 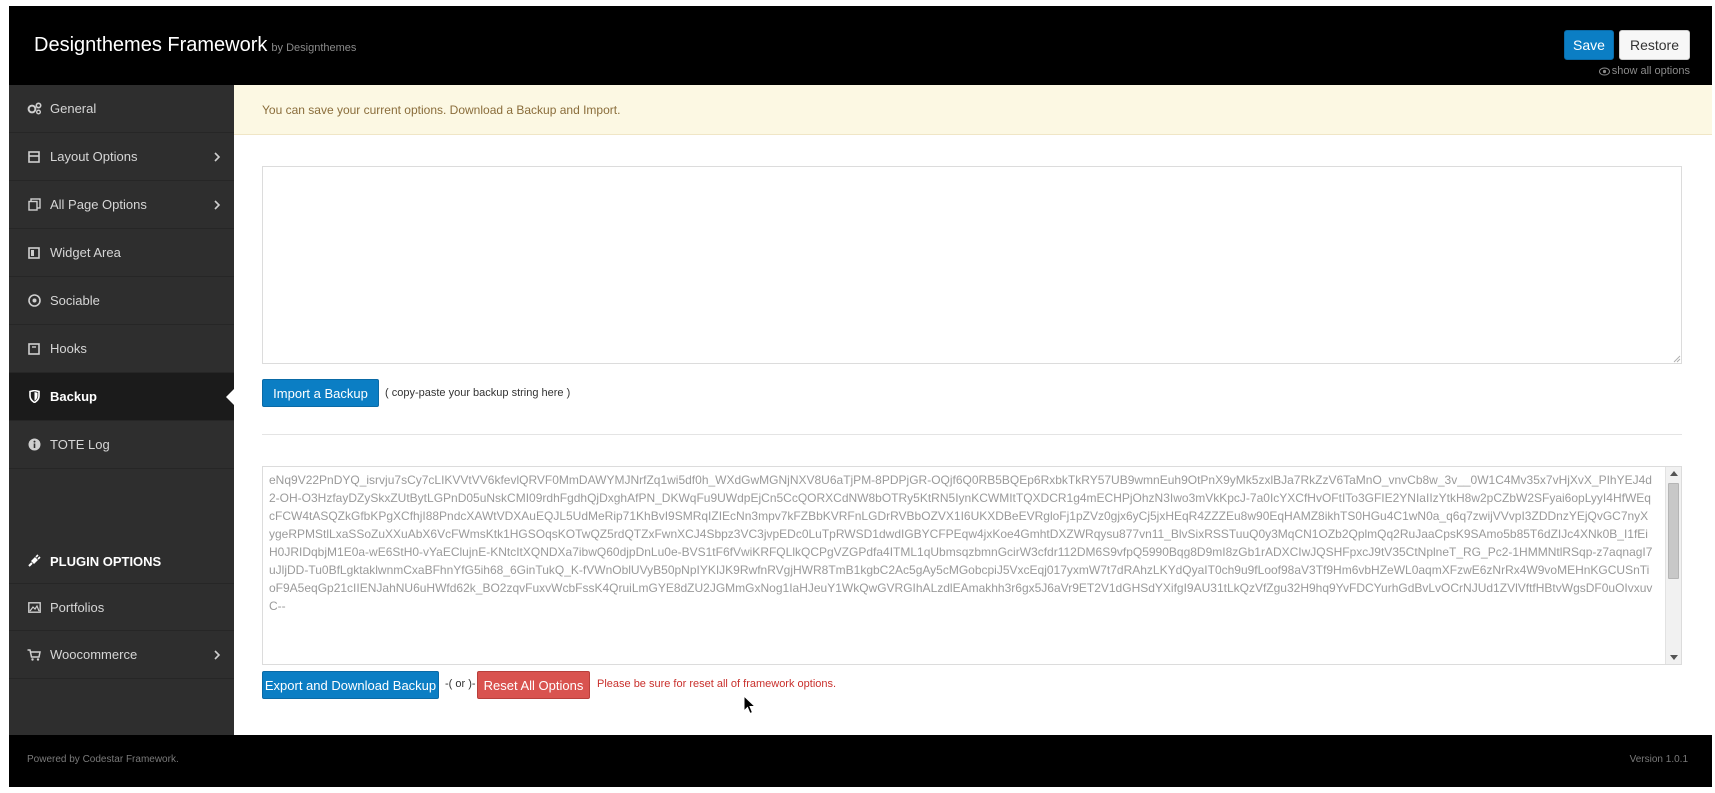 I want to click on sidebar-item-backup: Backup, so click(x=121, y=397).